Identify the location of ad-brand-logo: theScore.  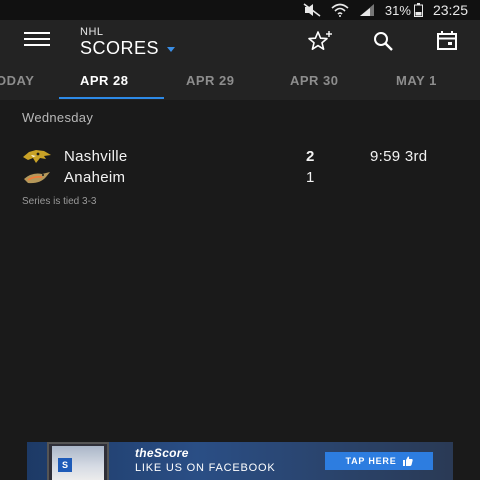
(162, 453).